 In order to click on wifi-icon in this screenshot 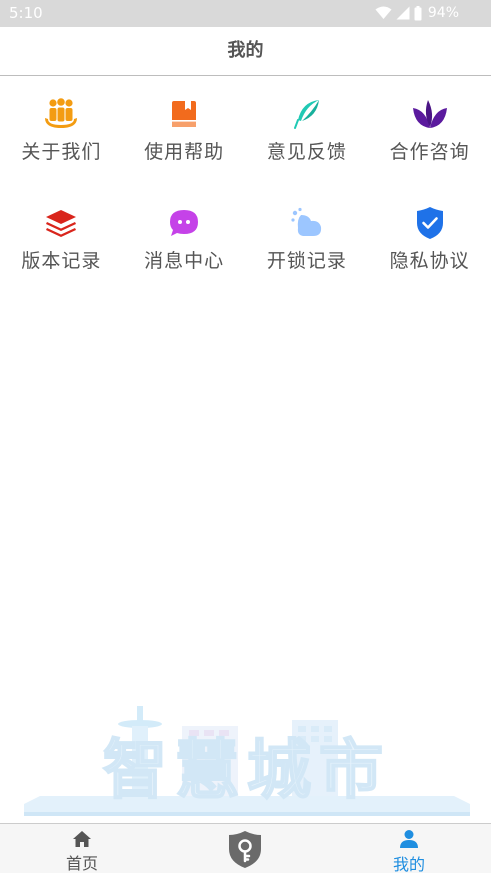, I will do `click(383, 12)`.